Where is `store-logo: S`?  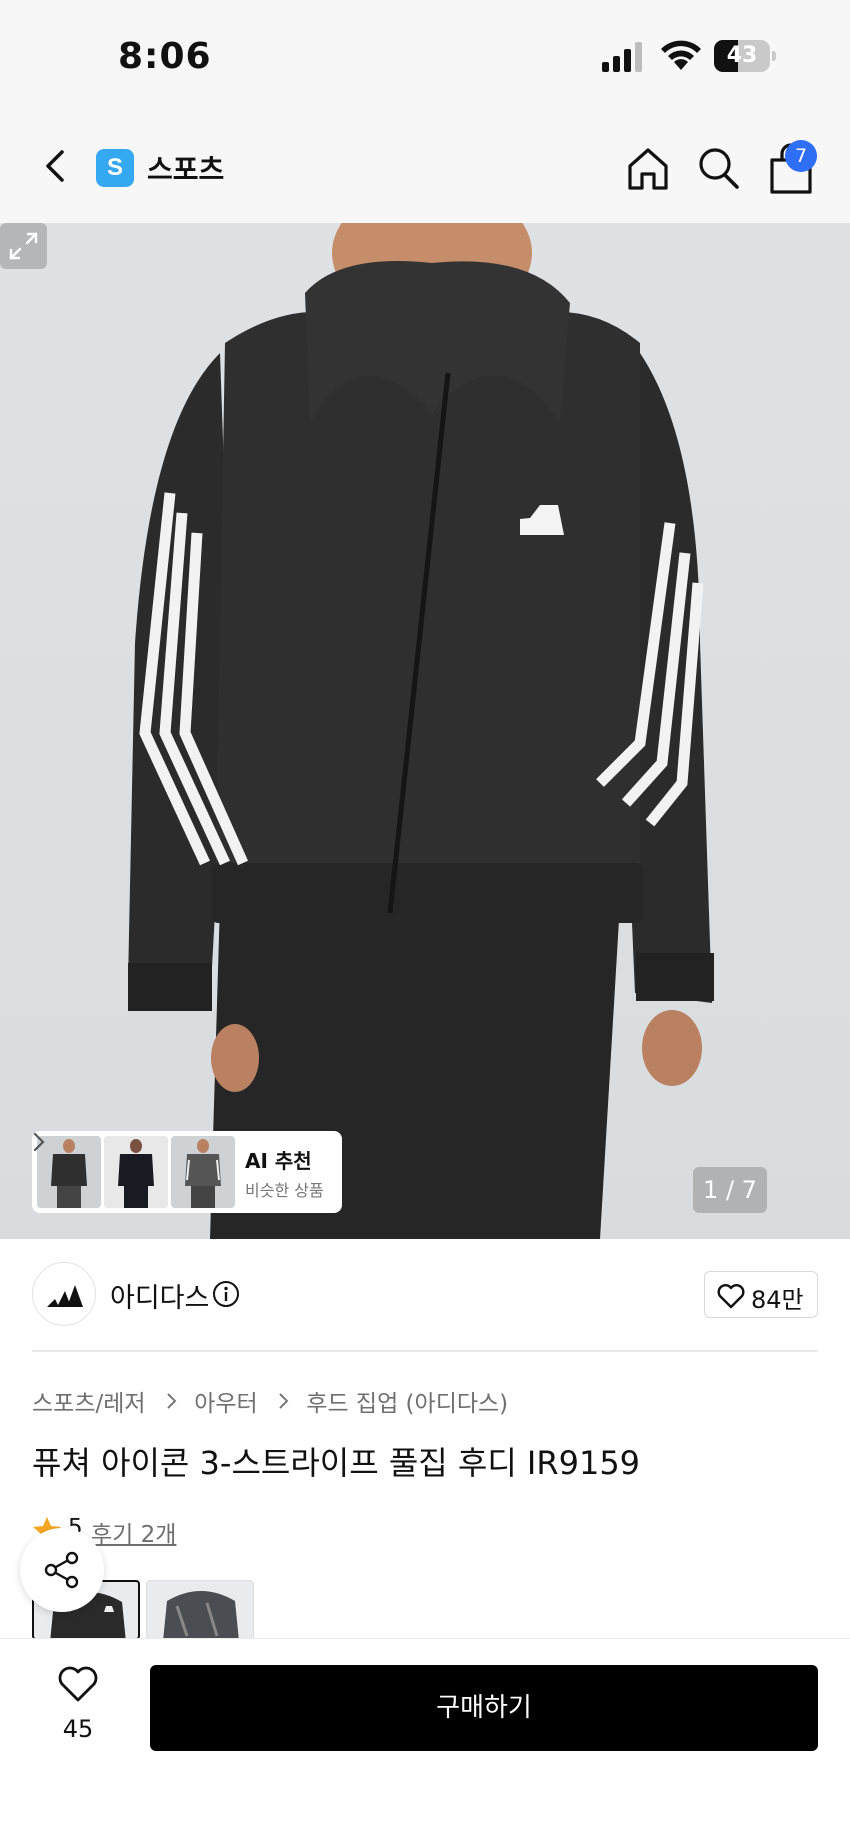
store-logo: S is located at coordinates (115, 168).